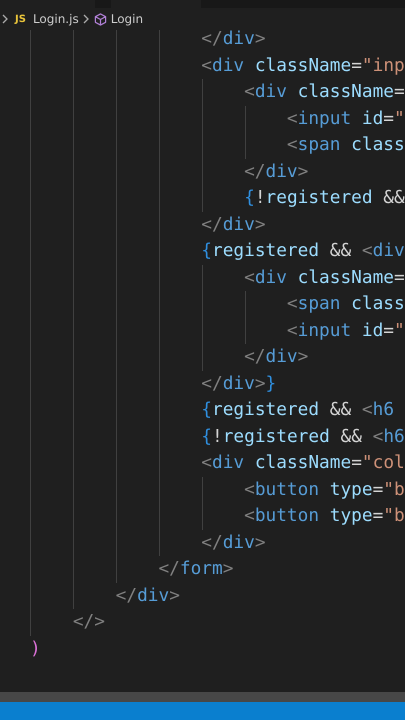 The height and width of the screenshot is (720, 405). I want to click on breadcrumb-symbol: Login, so click(127, 19).